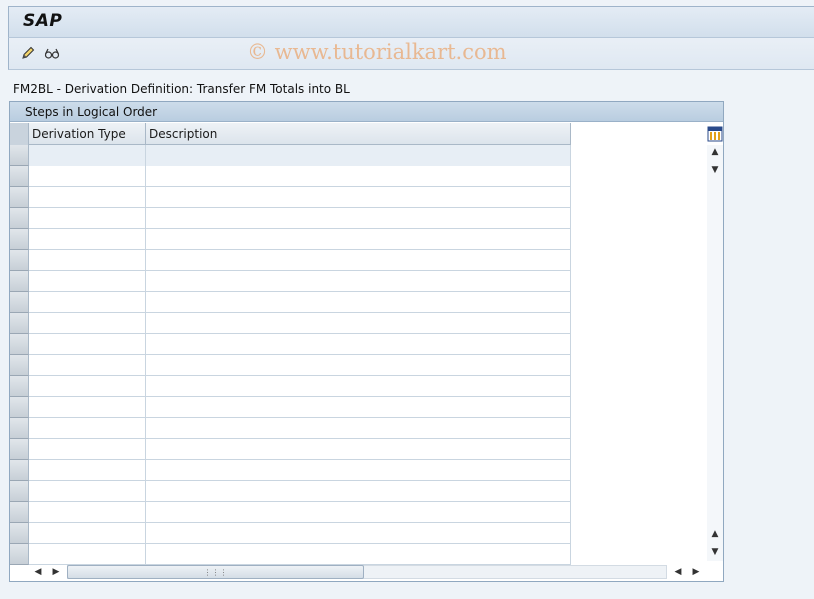 The width and height of the screenshot is (814, 599). I want to click on scroll-end-right-icon: ▶, so click(696, 572).